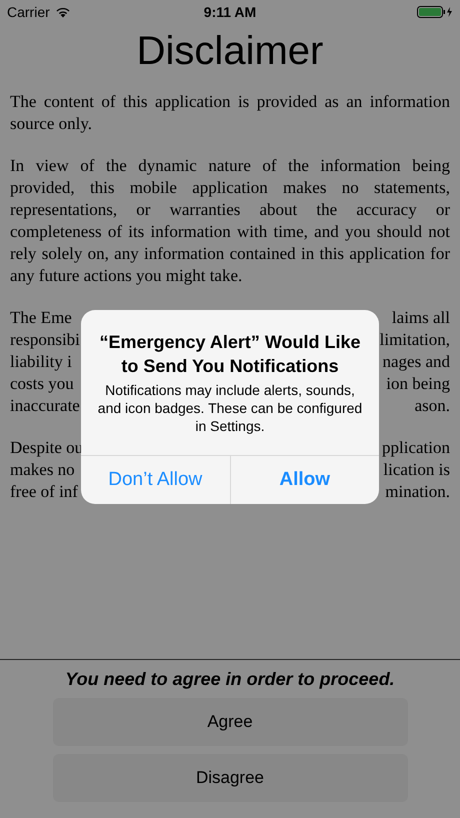 The width and height of the screenshot is (460, 818). What do you see at coordinates (230, 722) in the screenshot?
I see `response-button: Agree` at bounding box center [230, 722].